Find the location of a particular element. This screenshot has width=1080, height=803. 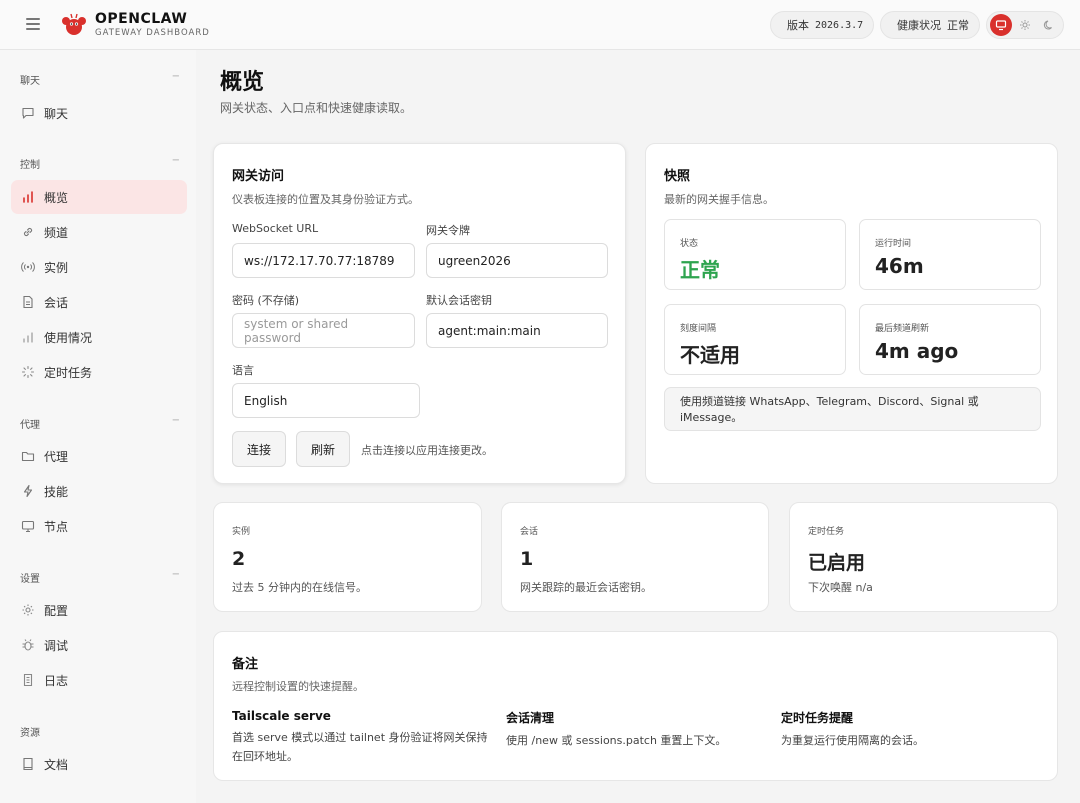

note-heading: Tailscale serve is located at coordinates (281, 716).